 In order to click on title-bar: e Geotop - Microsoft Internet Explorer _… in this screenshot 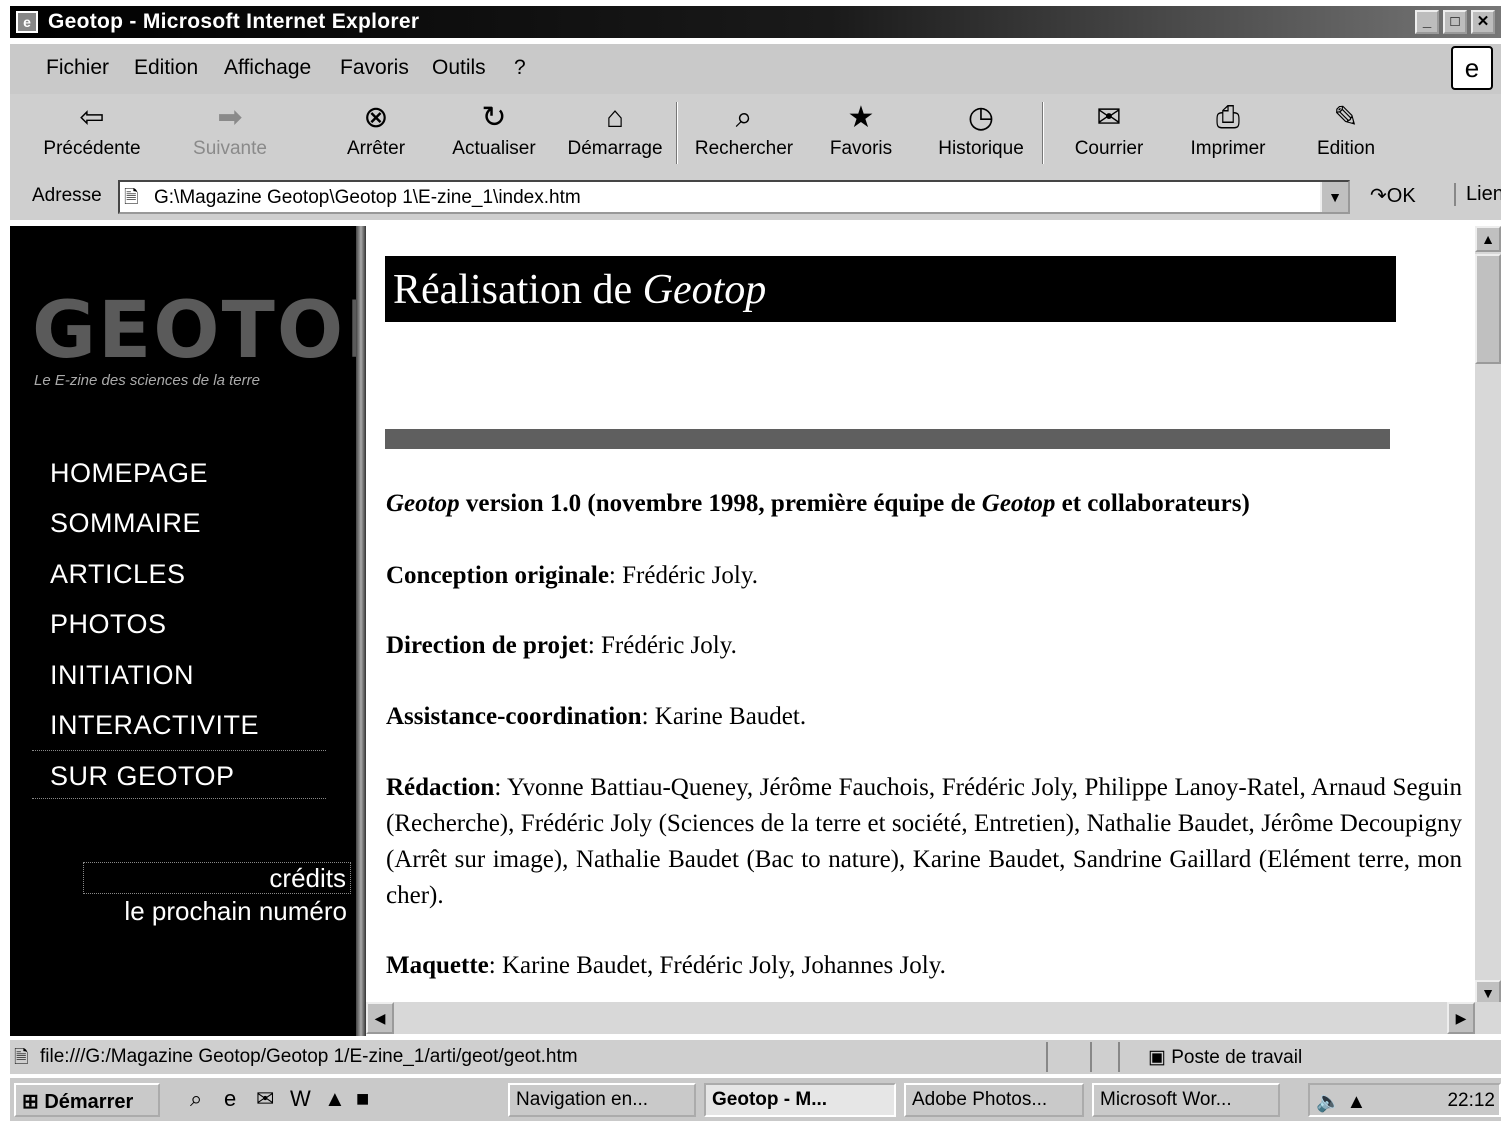, I will do `click(755, 22)`.